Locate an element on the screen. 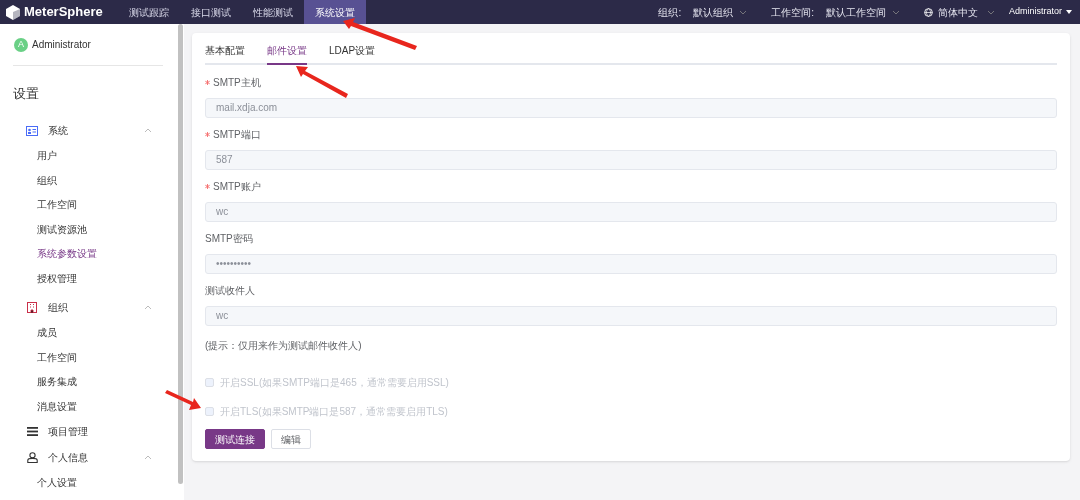 The height and width of the screenshot is (500, 1080). user-menu: Administrator is located at coordinates (1040, 12).